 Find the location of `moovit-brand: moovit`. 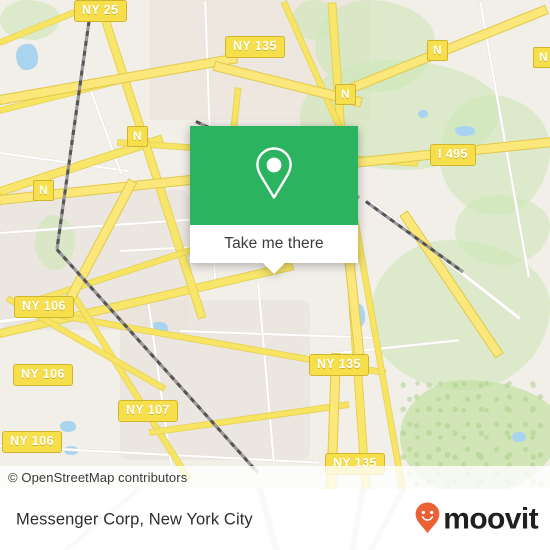

moovit-brand: moovit is located at coordinates (476, 519).